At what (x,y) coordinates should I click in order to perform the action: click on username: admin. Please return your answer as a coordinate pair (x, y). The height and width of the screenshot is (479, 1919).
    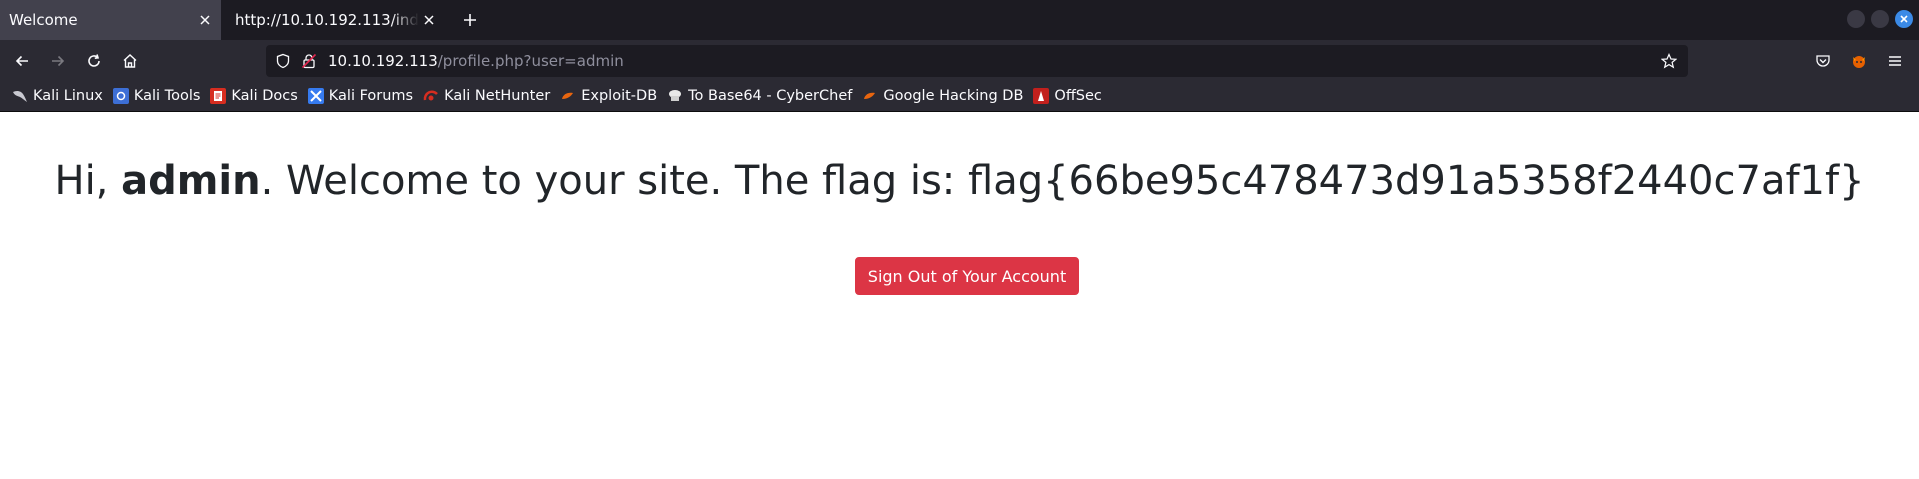
    Looking at the image, I should click on (191, 181).